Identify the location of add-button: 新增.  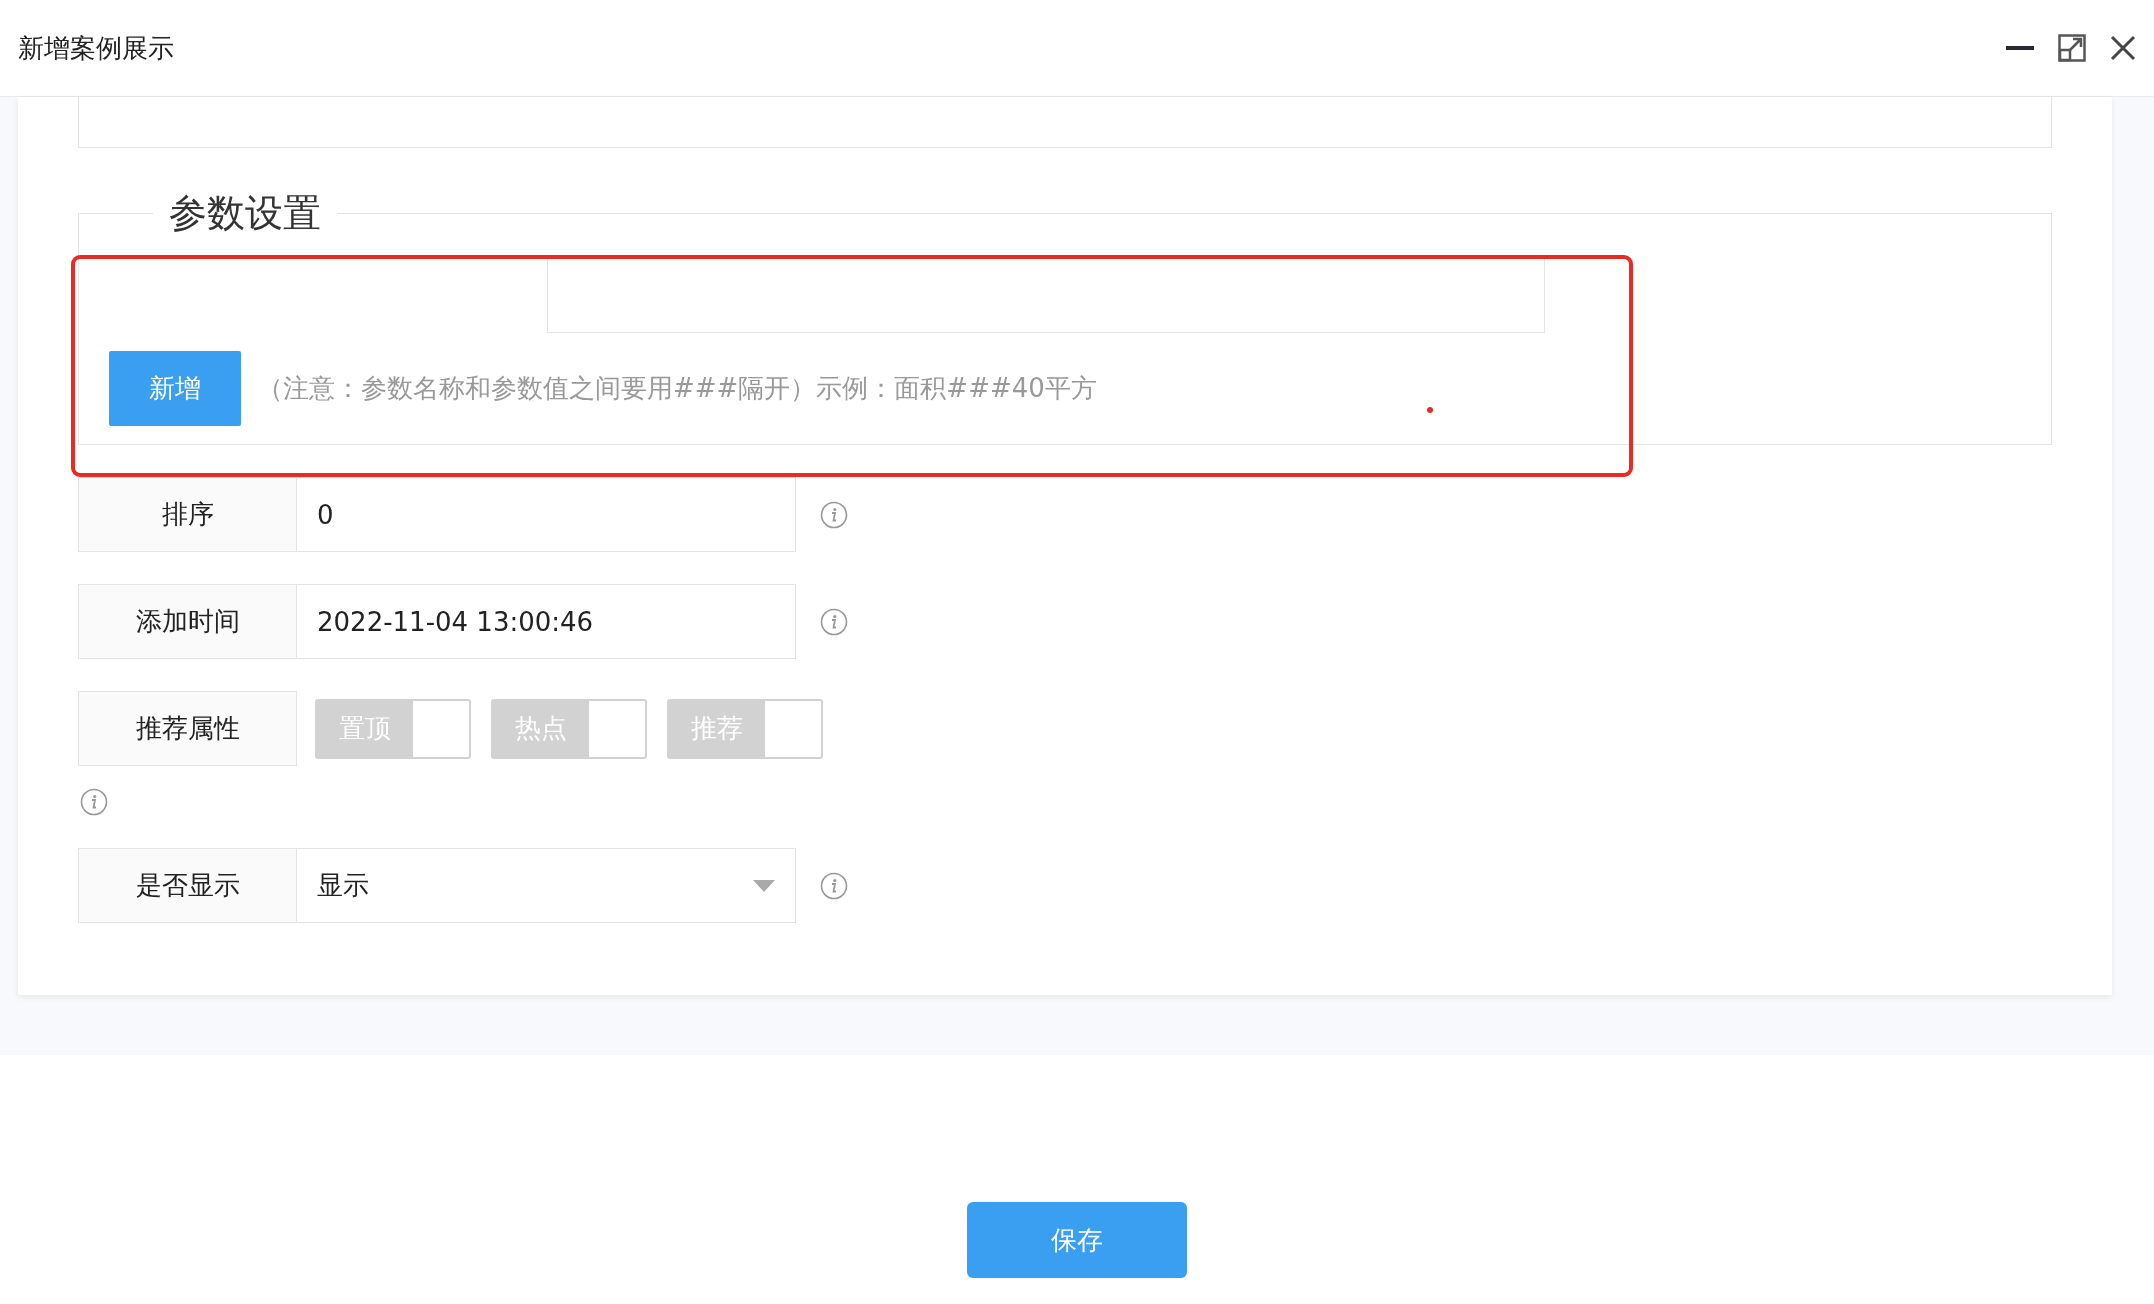
(175, 388).